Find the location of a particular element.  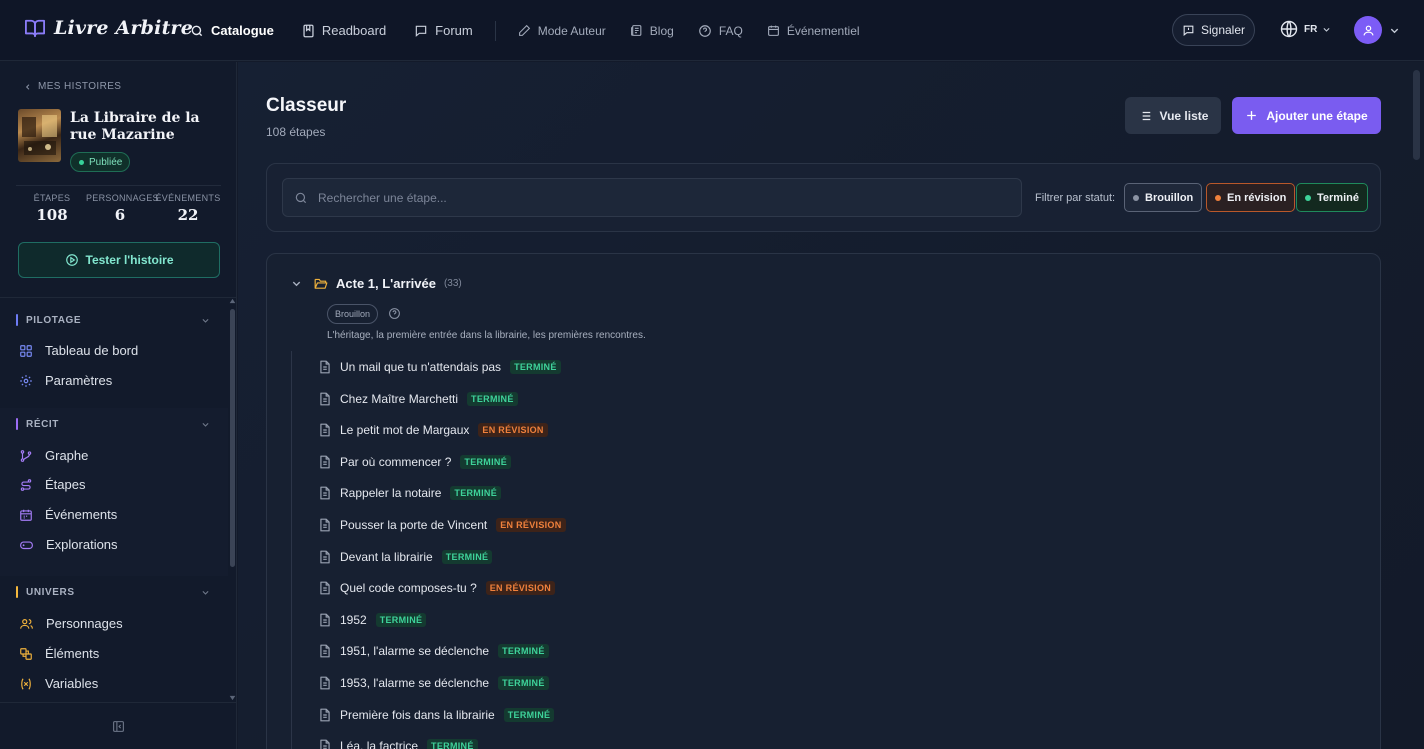

nav-faq: FAQ is located at coordinates (720, 31).